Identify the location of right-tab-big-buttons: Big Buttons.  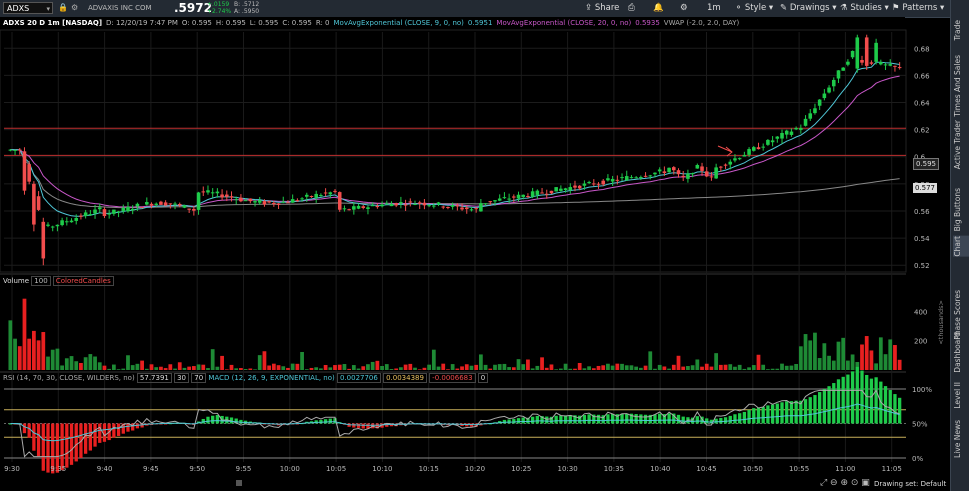
(961, 209).